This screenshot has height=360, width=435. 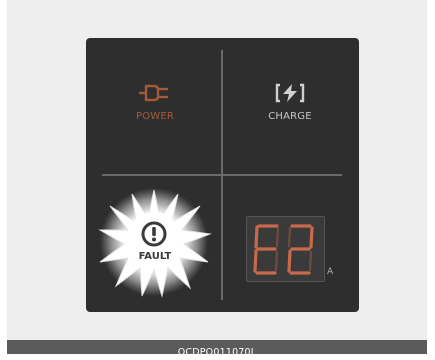 I want to click on fault-indicator: FAULT, so click(x=155, y=243).